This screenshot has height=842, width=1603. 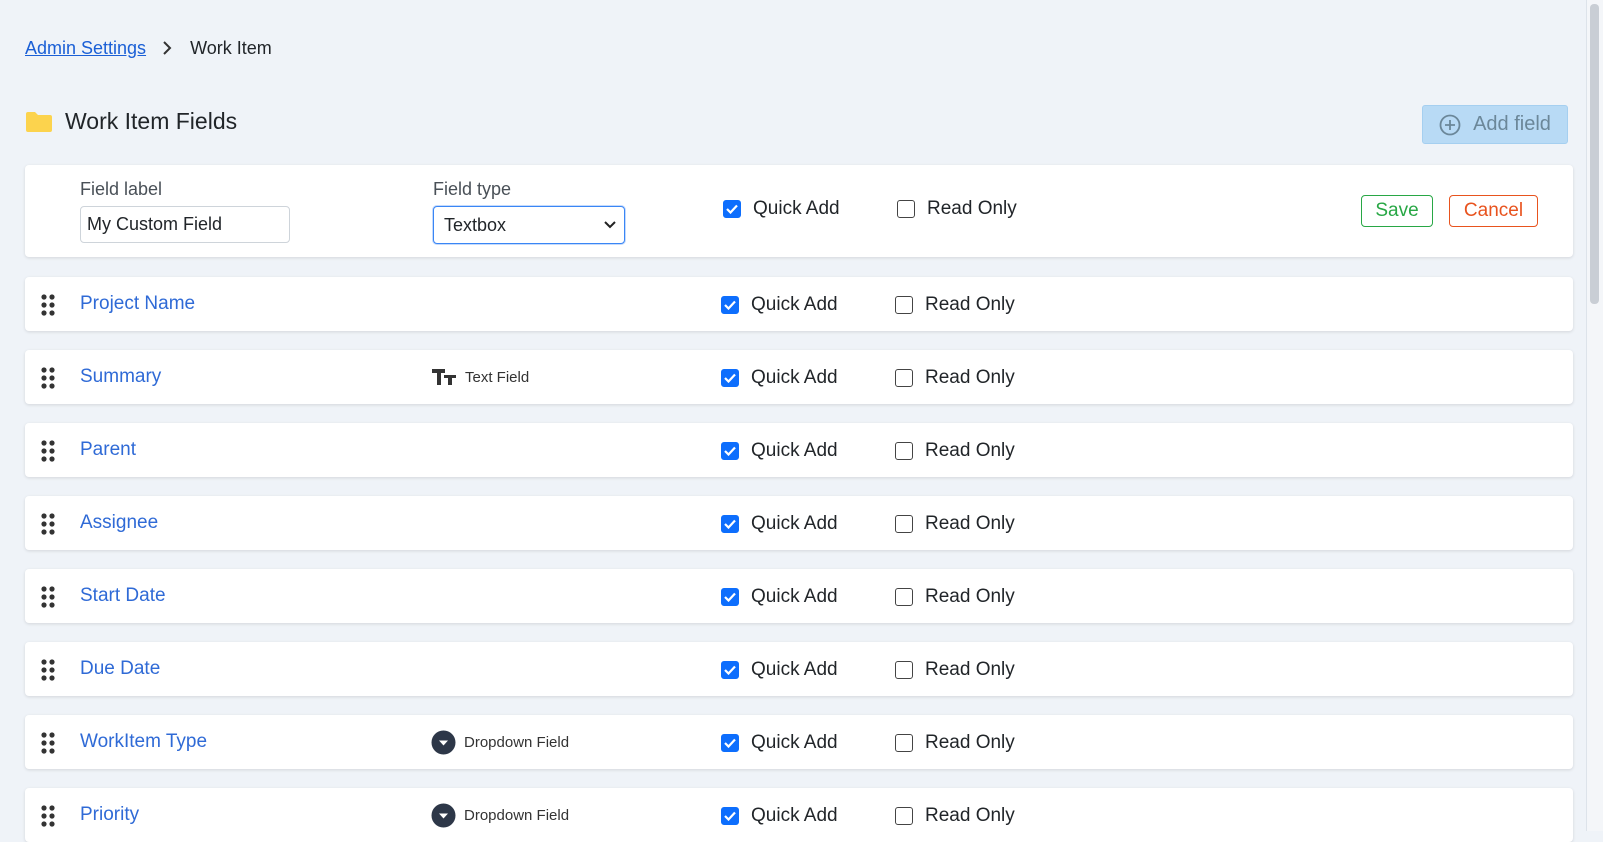 What do you see at coordinates (137, 304) in the screenshot?
I see `field-name-link: Project Name` at bounding box center [137, 304].